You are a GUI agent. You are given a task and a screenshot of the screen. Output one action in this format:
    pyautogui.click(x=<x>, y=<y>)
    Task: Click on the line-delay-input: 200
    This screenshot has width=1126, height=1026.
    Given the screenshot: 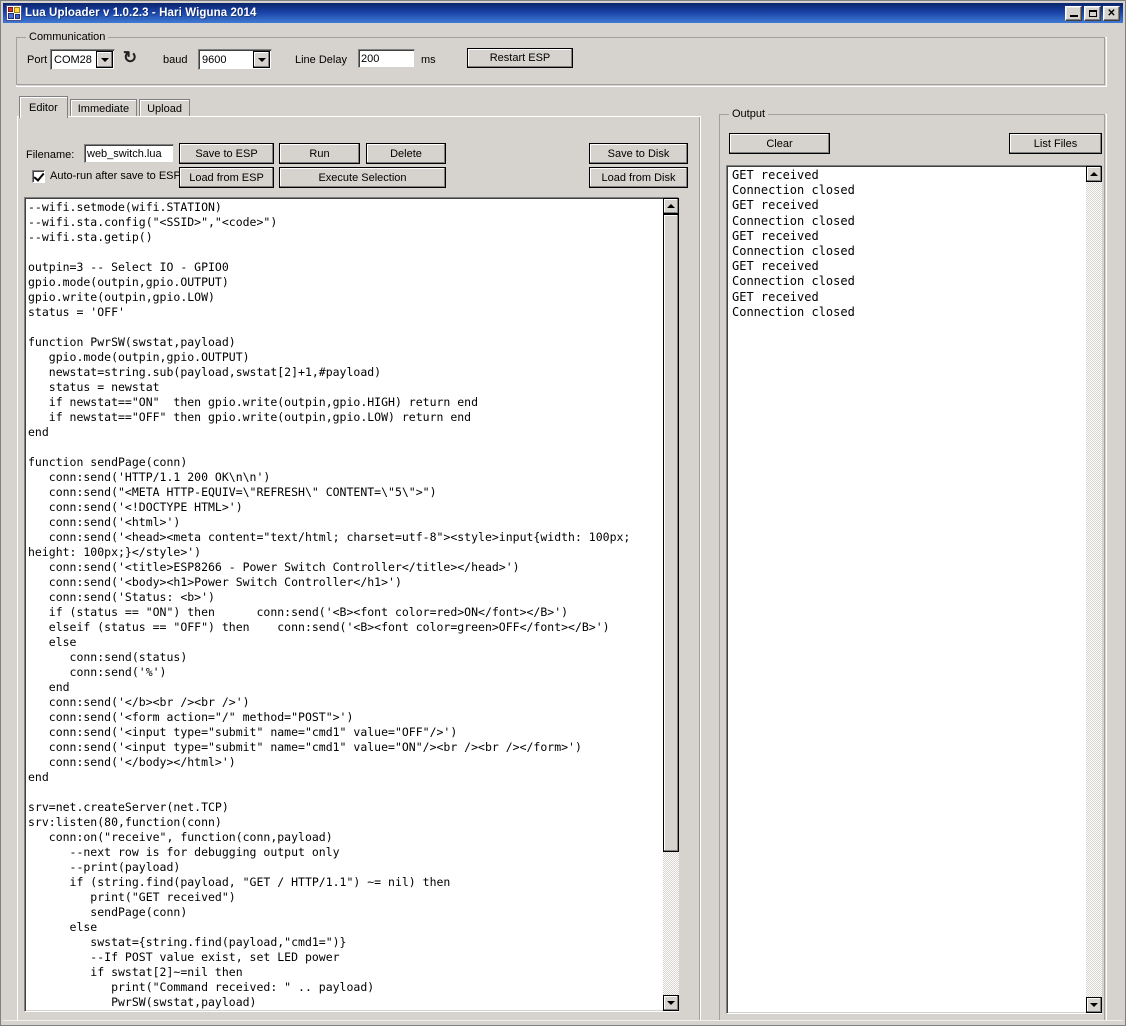 What is the action you would take?
    pyautogui.click(x=386, y=58)
    